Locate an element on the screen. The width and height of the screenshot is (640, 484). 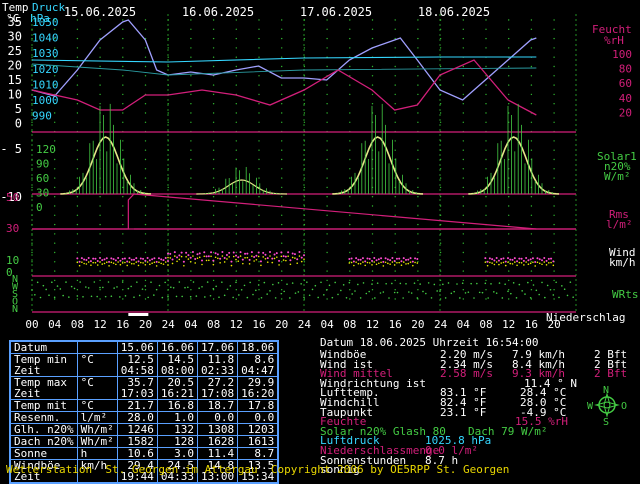
hour-tick: 12 is located at coordinates (99, 324).